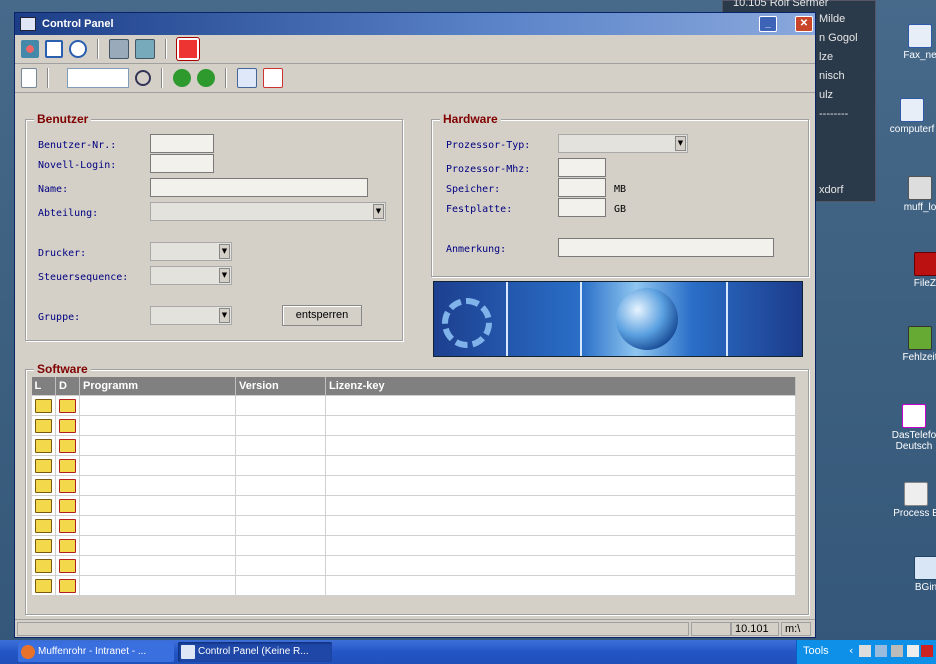 Image resolution: width=936 pixels, height=664 pixels. Describe the element at coordinates (909, 116) in the screenshot. I see `desktop-icon-computer: computerf` at that location.